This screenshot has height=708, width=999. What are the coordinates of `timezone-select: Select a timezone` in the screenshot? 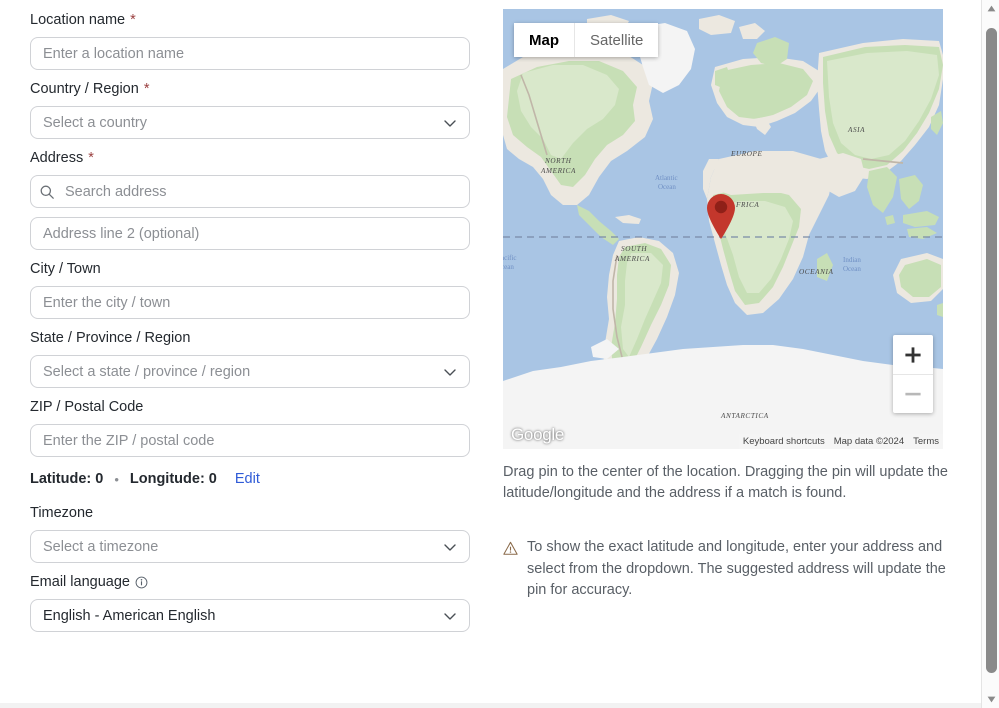 It's located at (250, 546).